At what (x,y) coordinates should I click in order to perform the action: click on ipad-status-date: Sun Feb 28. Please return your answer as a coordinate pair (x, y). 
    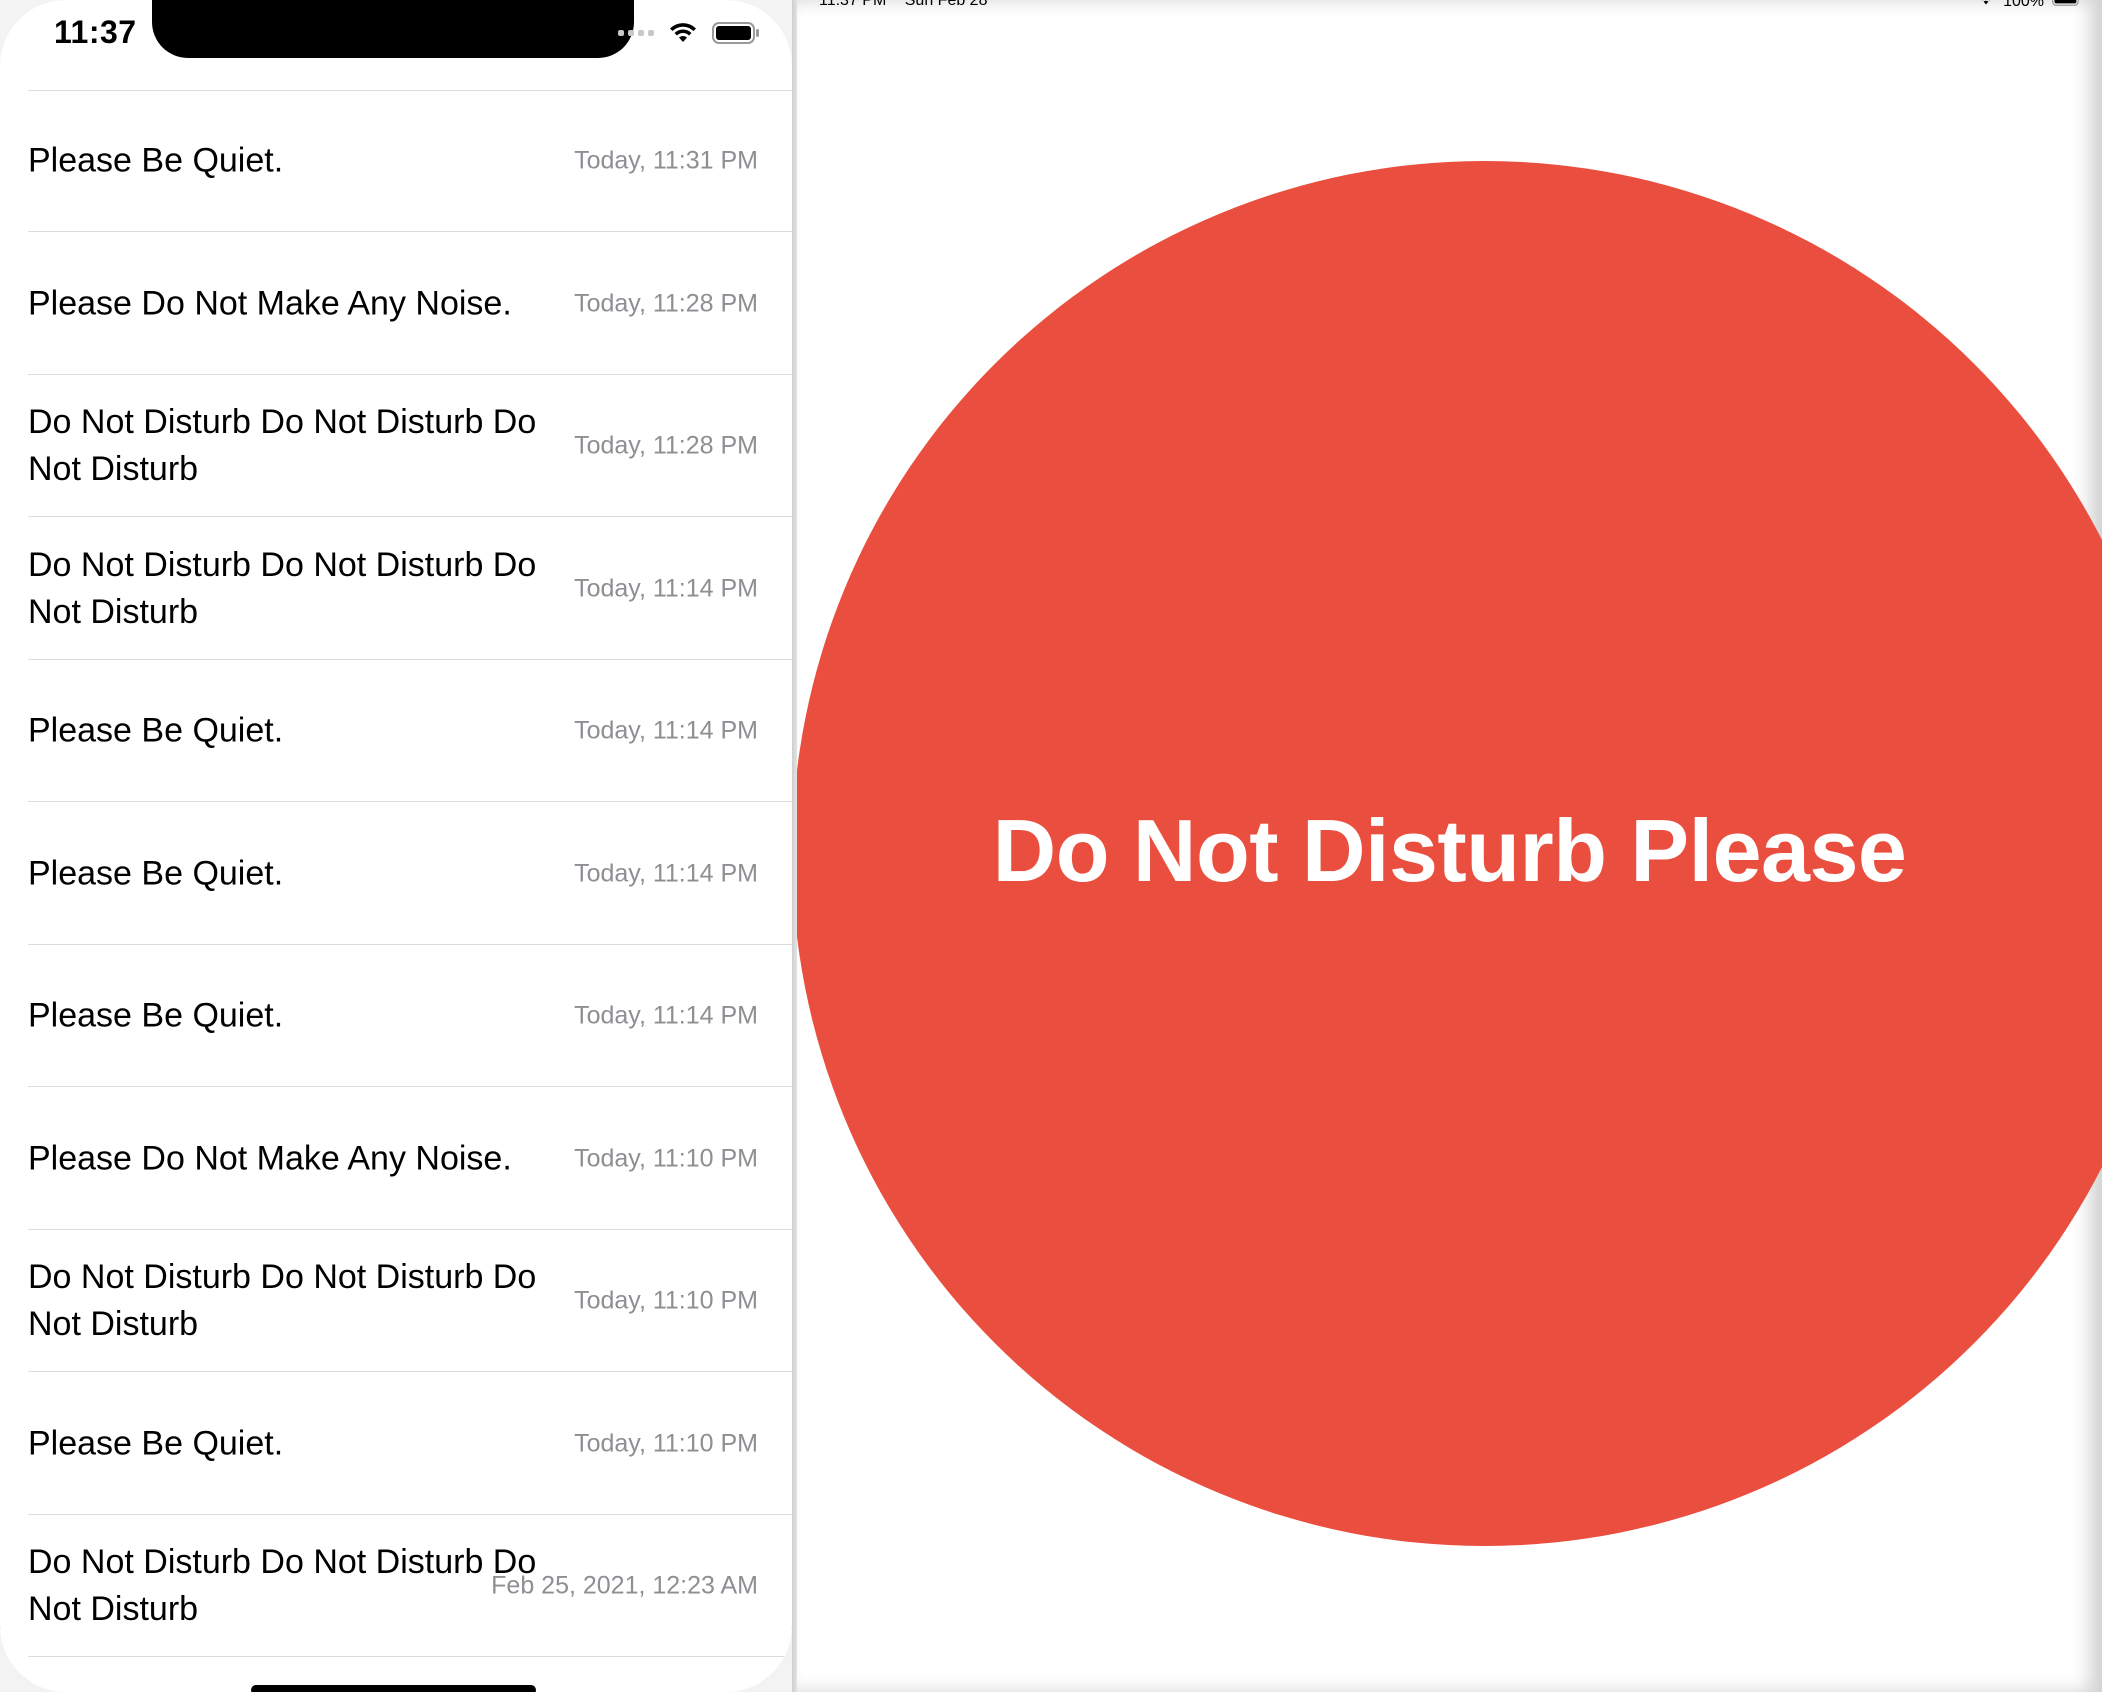
    Looking at the image, I should click on (946, 4).